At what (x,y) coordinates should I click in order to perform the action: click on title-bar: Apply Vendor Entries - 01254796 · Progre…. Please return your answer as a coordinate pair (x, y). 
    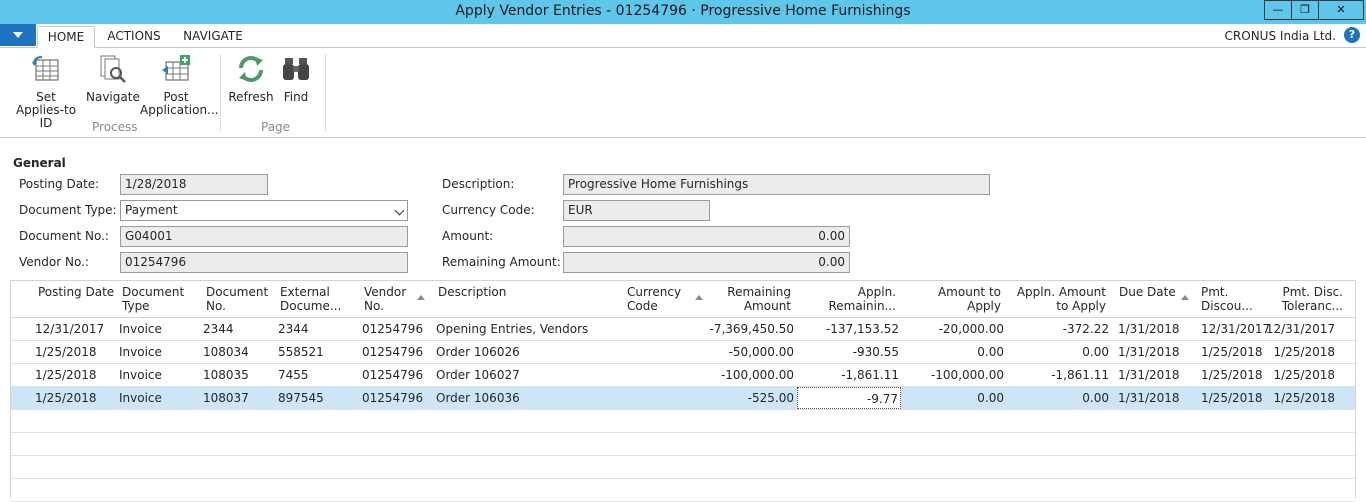
    Looking at the image, I should click on (683, 12).